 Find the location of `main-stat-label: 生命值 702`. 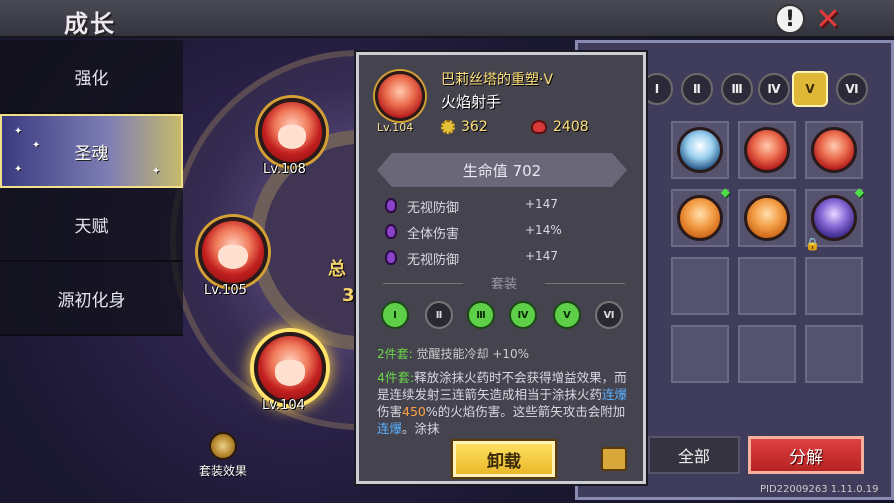

main-stat-label: 生命值 702 is located at coordinates (502, 170).